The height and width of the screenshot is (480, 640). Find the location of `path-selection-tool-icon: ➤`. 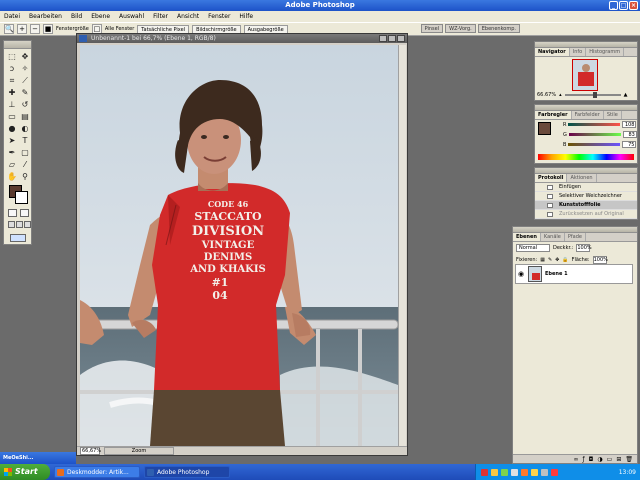

path-selection-tool-icon: ➤ is located at coordinates (12, 140).